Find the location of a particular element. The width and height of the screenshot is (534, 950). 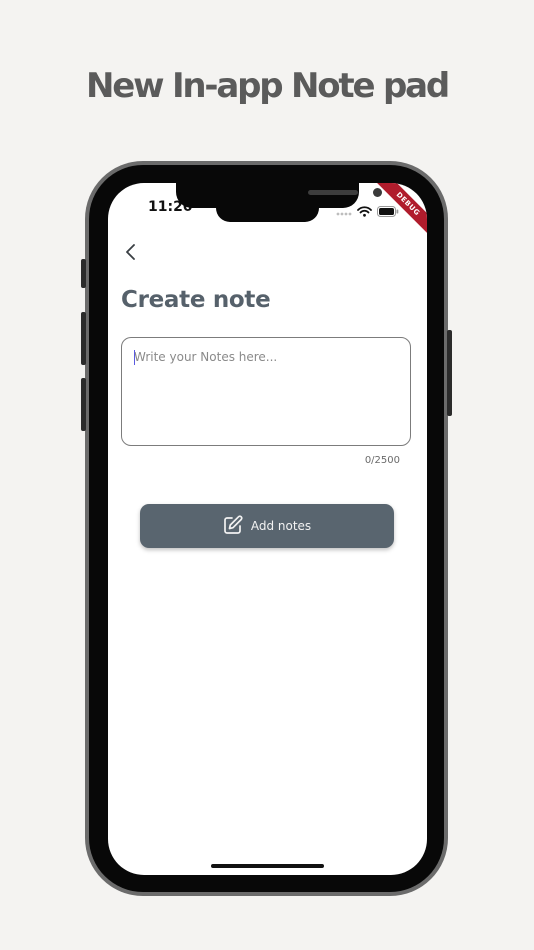

edit-note-icon is located at coordinates (233, 526).